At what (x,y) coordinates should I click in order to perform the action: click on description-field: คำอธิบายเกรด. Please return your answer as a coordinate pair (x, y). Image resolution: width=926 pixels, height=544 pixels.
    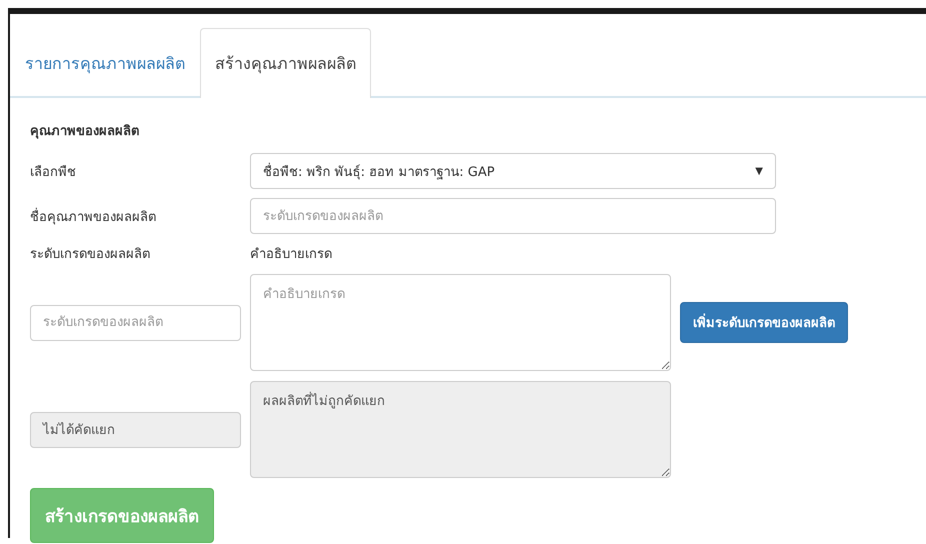
    Looking at the image, I should click on (460, 322).